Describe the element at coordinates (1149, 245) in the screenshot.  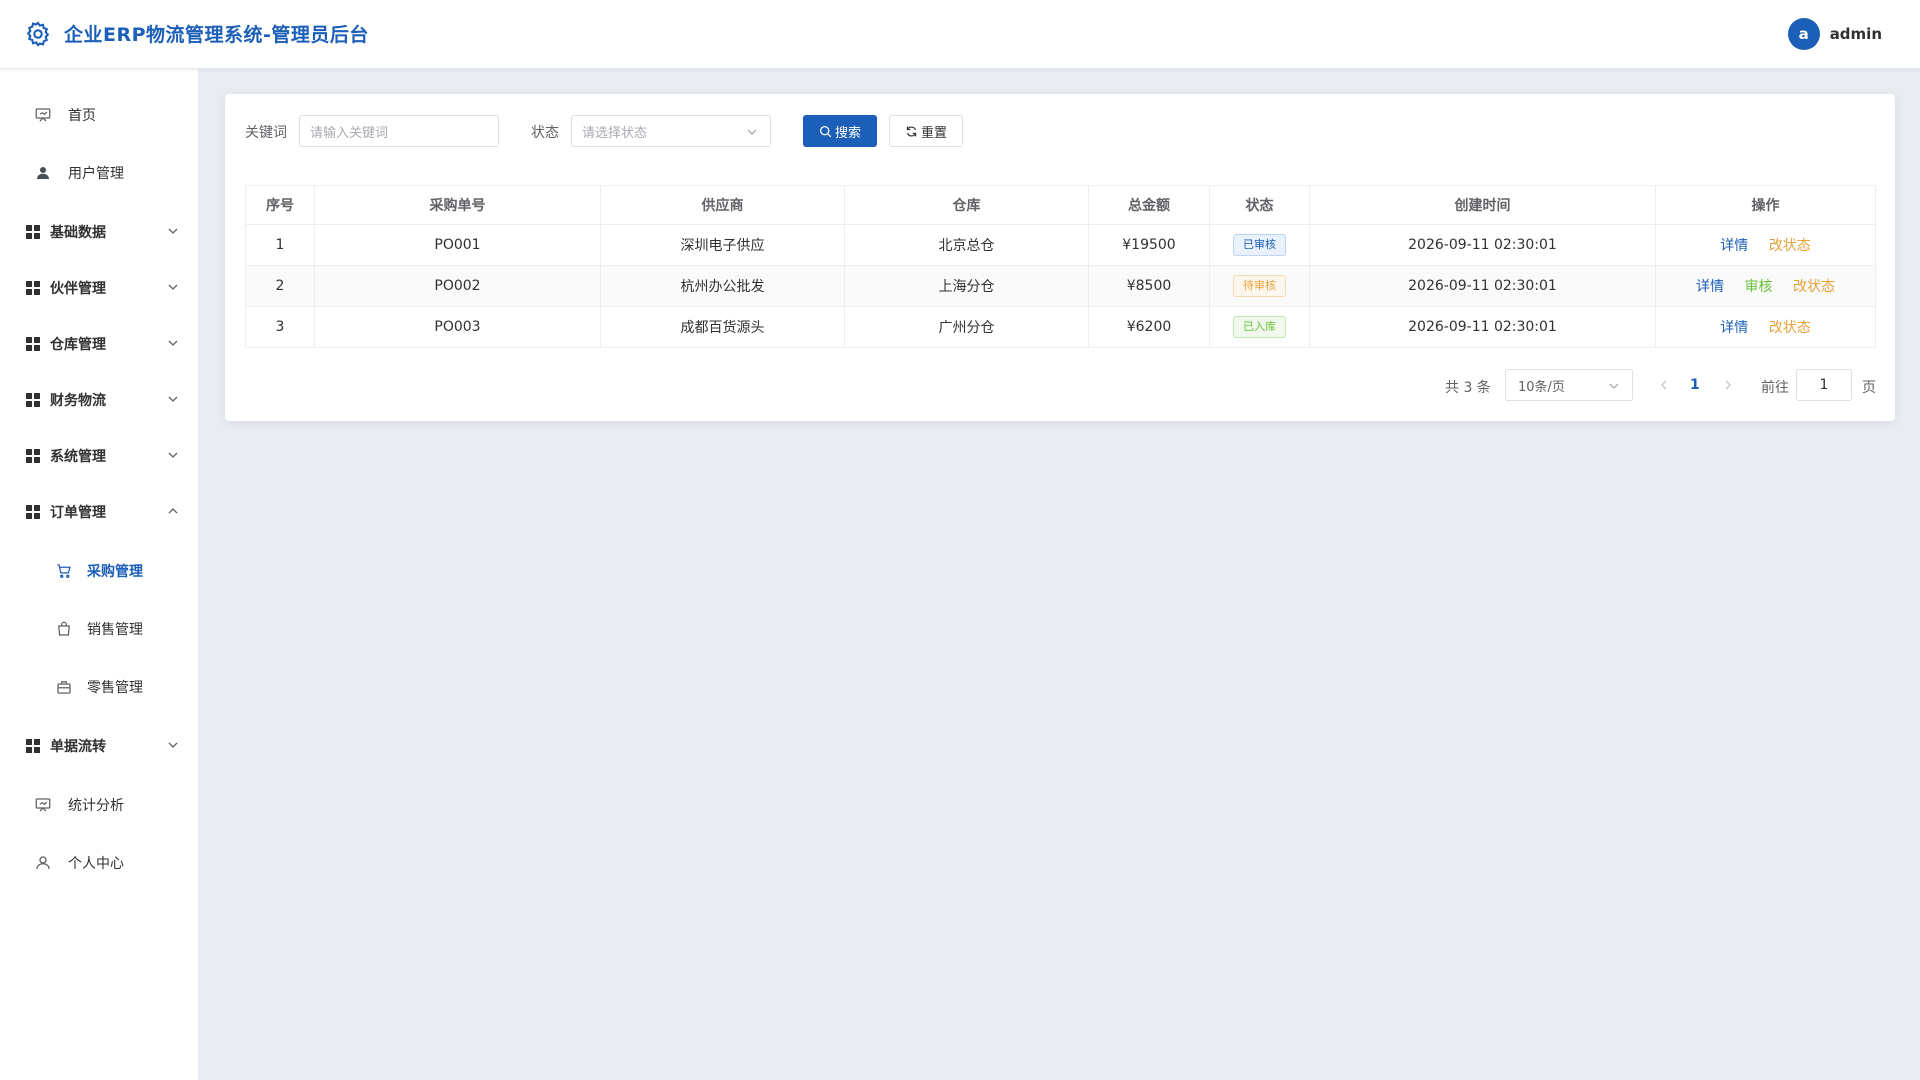
I see `cell-amount: ¥19500` at that location.